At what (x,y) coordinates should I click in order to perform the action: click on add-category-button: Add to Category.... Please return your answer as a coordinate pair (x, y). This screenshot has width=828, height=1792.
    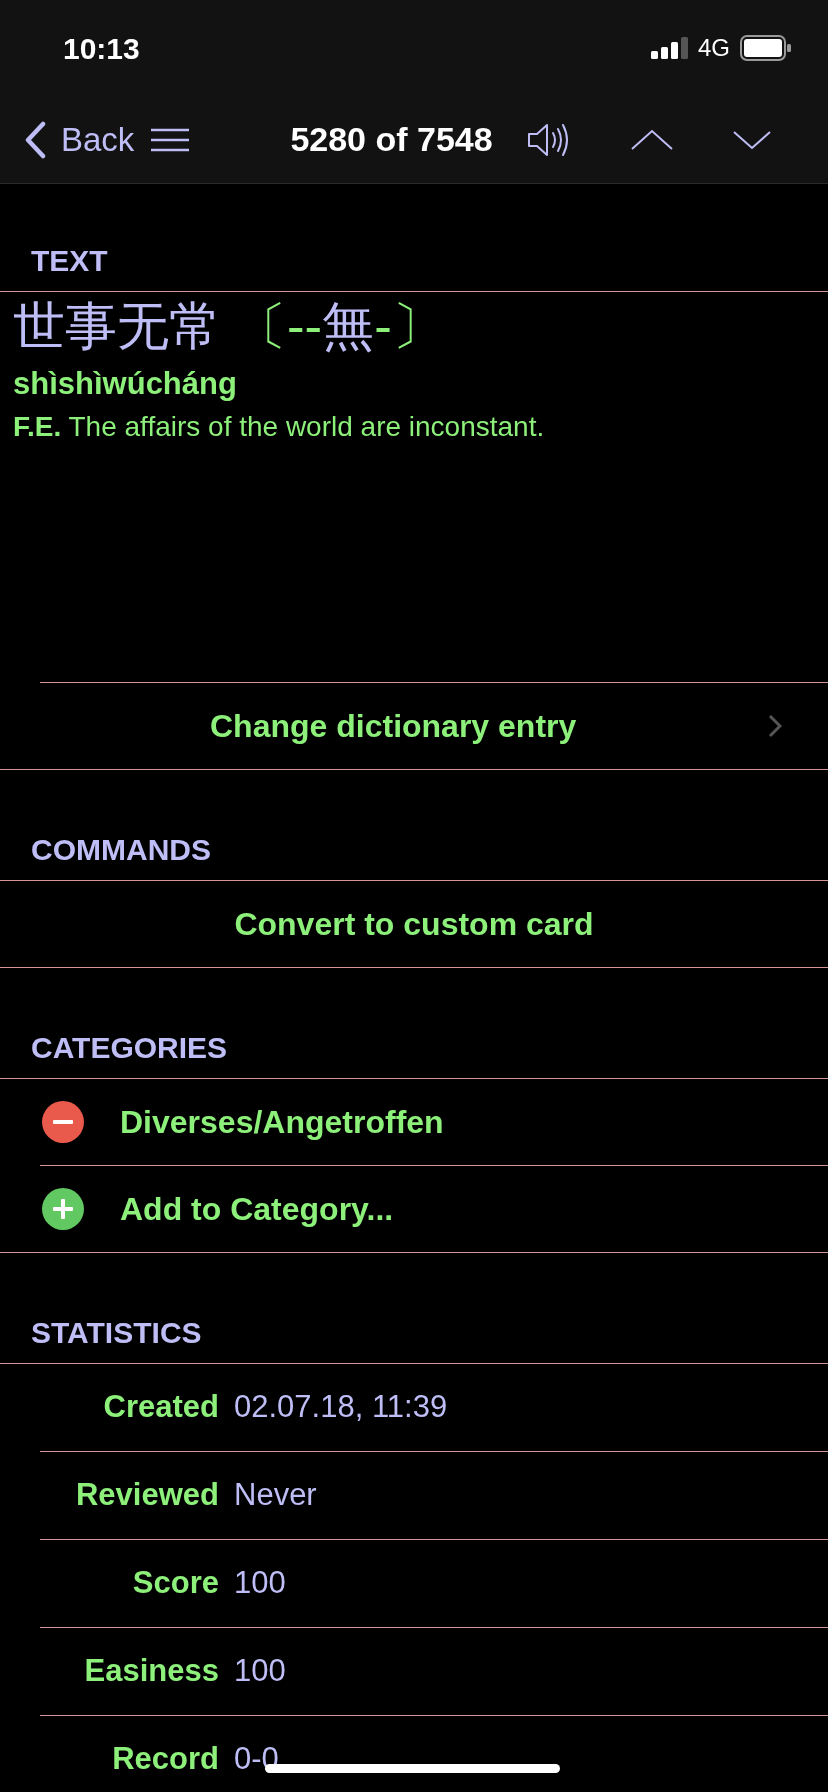
    Looking at the image, I should click on (257, 1209).